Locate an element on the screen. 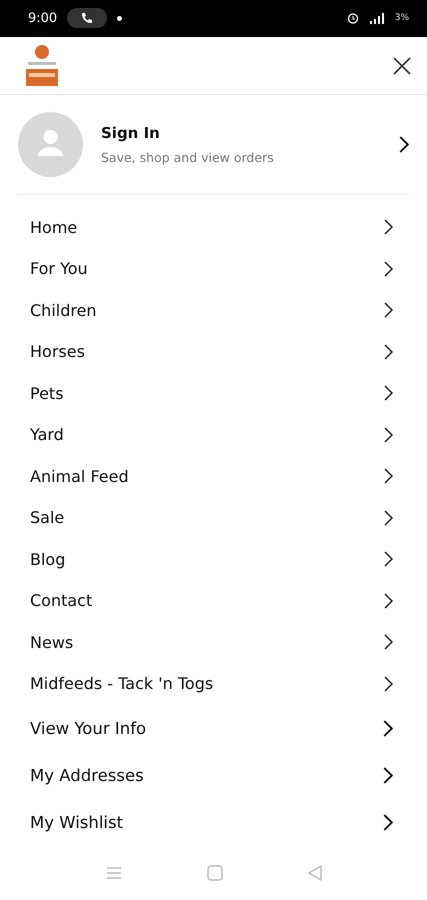  alarm-icon is located at coordinates (352, 18).